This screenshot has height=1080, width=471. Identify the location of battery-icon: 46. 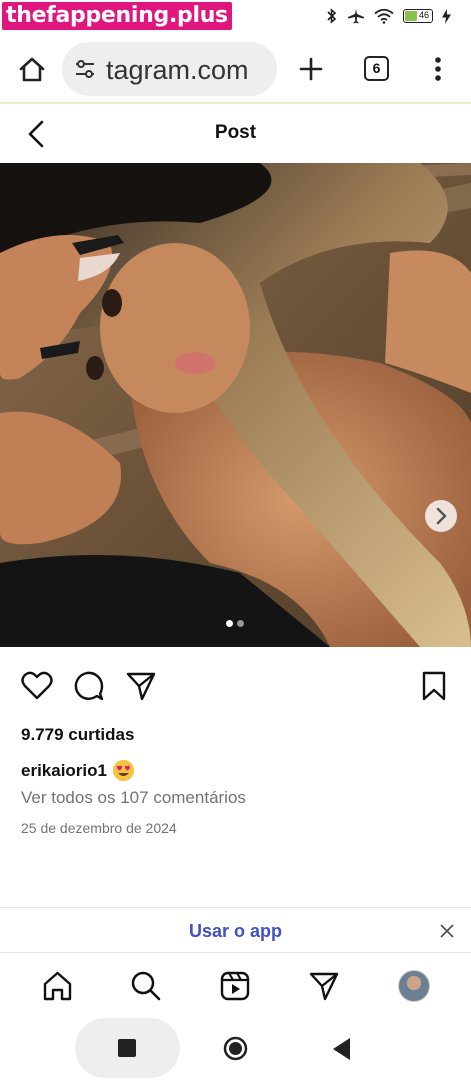
(418, 16).